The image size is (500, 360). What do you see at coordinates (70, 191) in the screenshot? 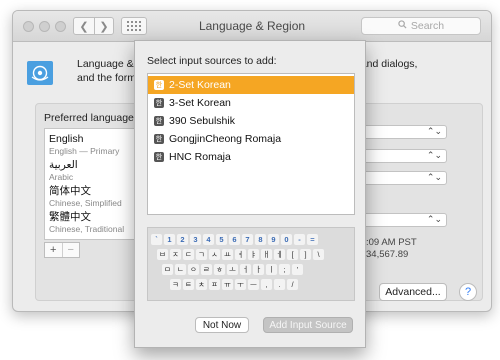
I see `language-name: 简体中文` at bounding box center [70, 191].